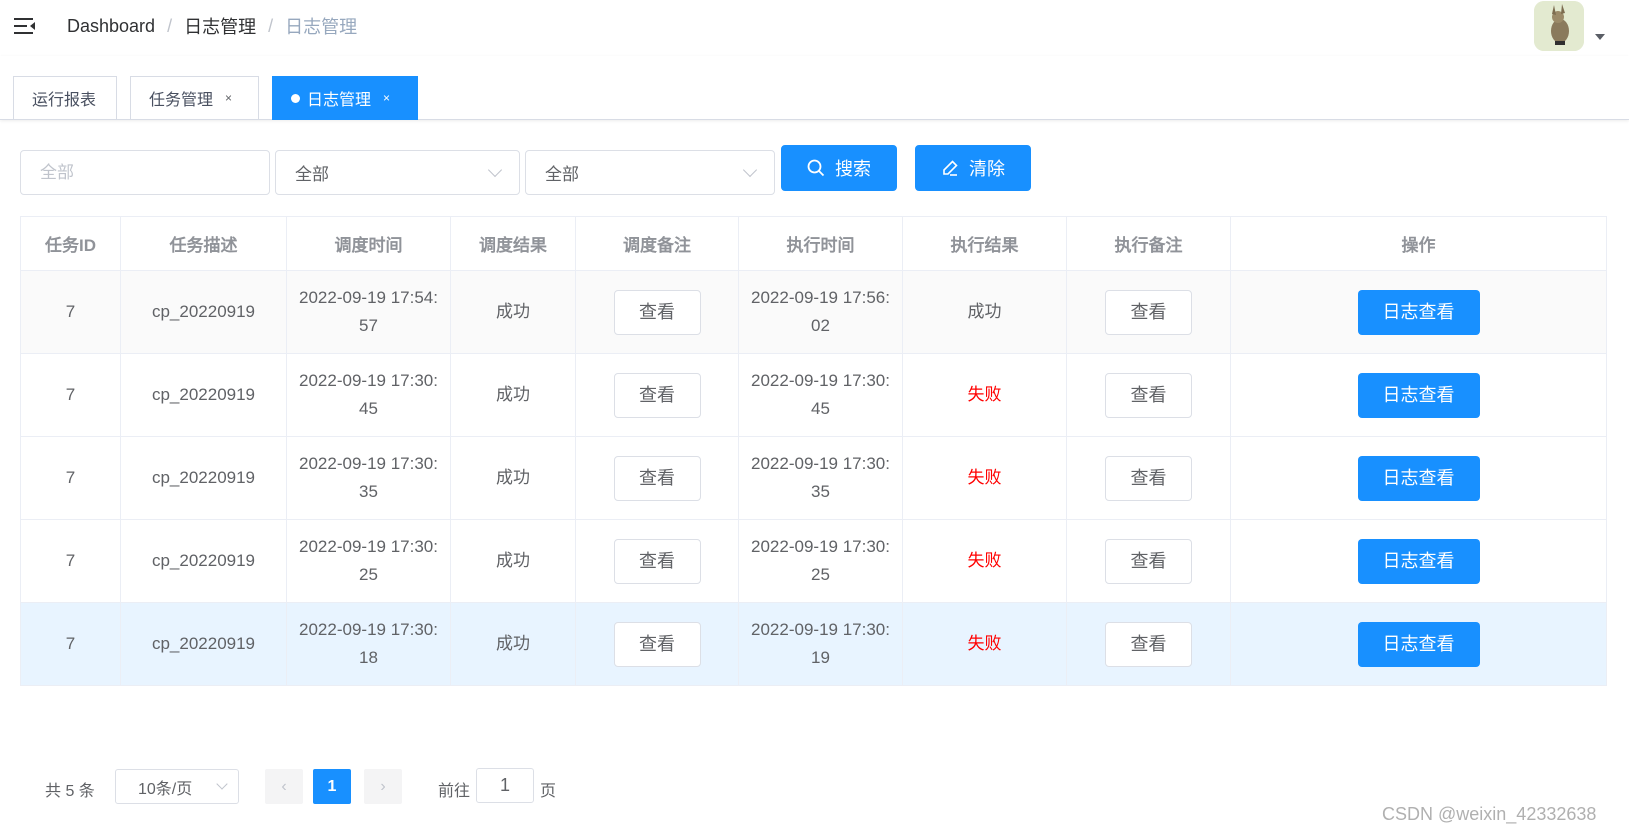  What do you see at coordinates (1559, 26) in the screenshot?
I see `user-avatar` at bounding box center [1559, 26].